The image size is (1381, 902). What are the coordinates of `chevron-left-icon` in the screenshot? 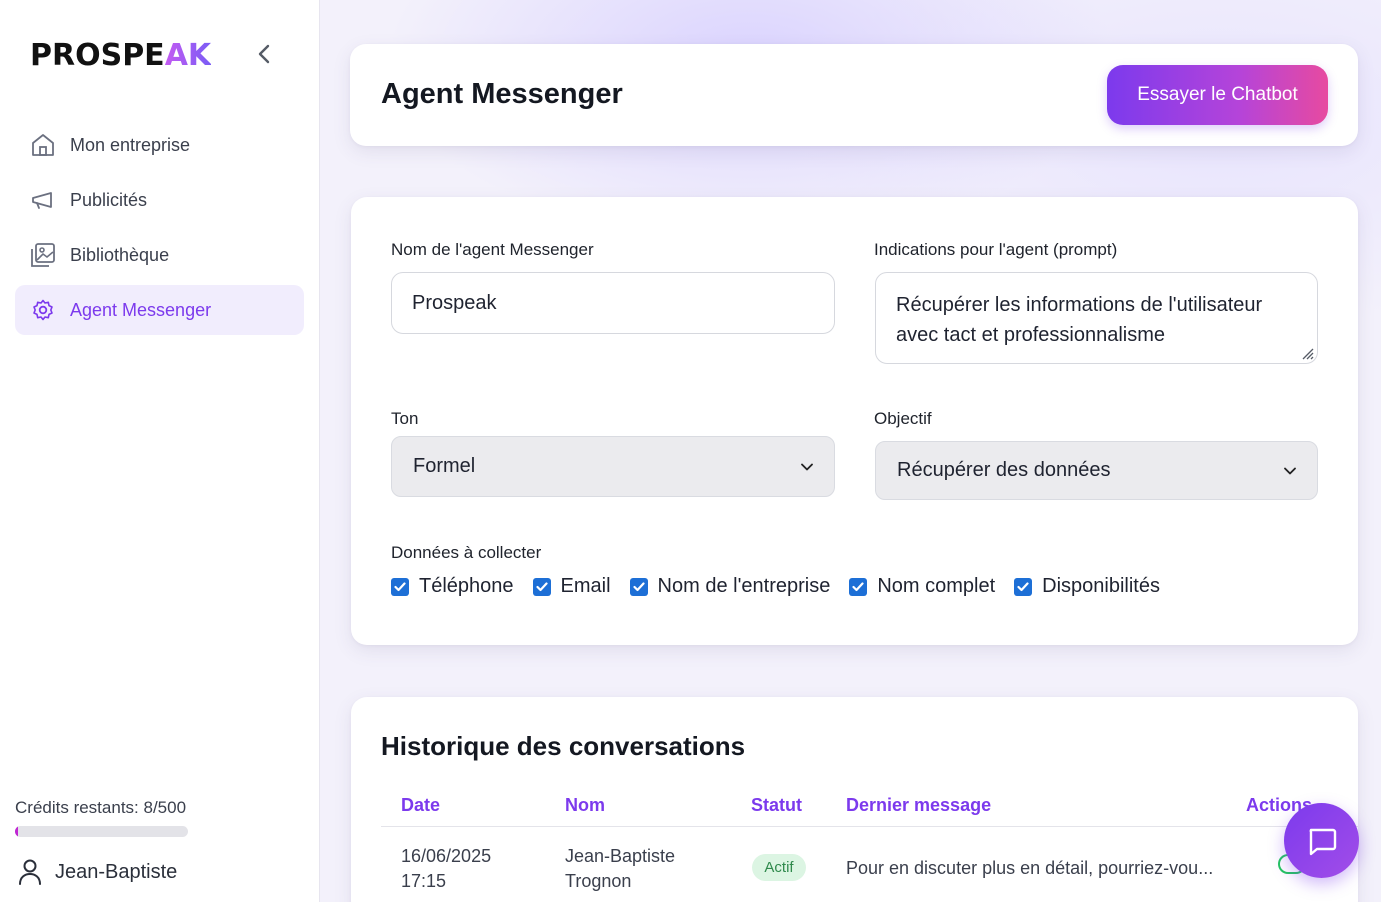 It's located at (264, 54).